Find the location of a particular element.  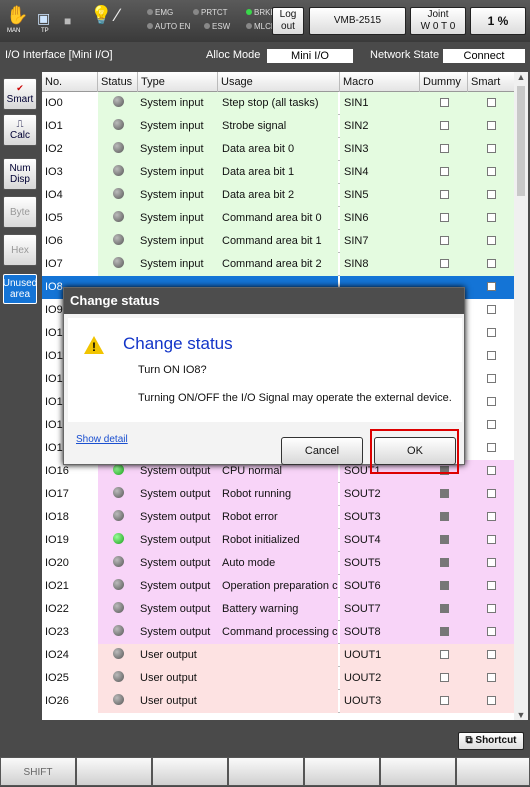

table-row: IO20 System output Auto mode SOUT5 is located at coordinates (278, 563).